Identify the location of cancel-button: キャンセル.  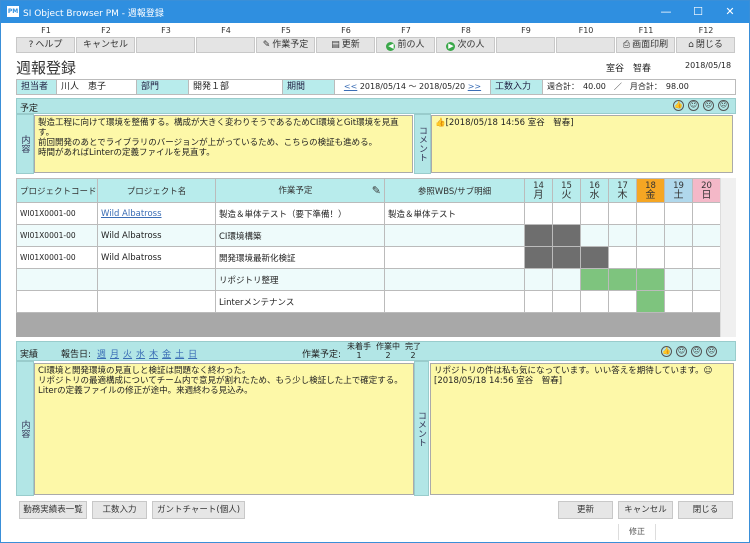
(645, 510).